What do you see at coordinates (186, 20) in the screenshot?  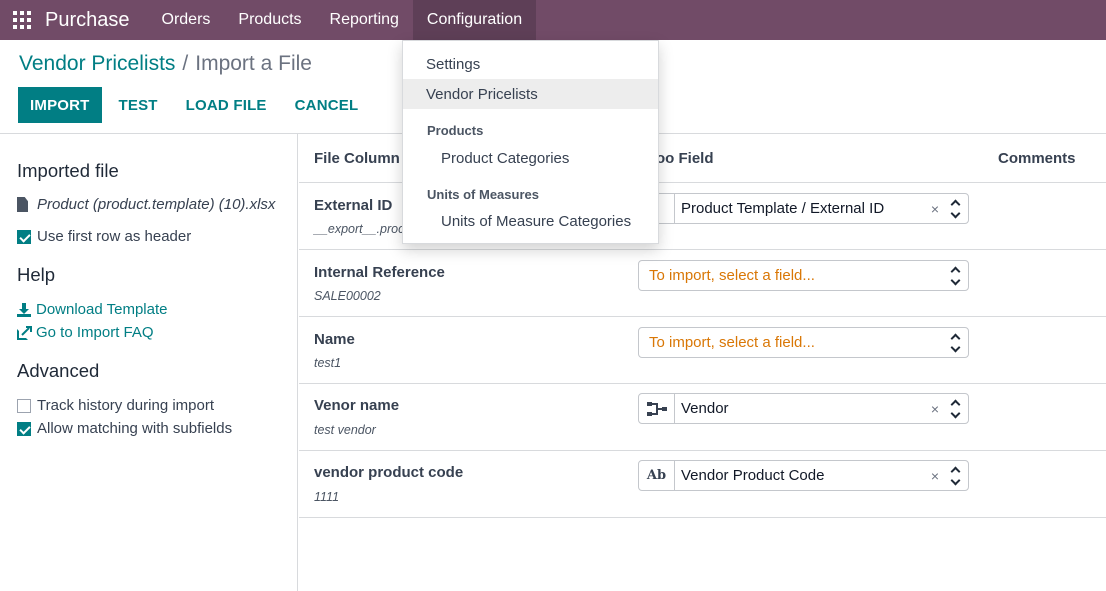 I see `nav-orders: Orders` at bounding box center [186, 20].